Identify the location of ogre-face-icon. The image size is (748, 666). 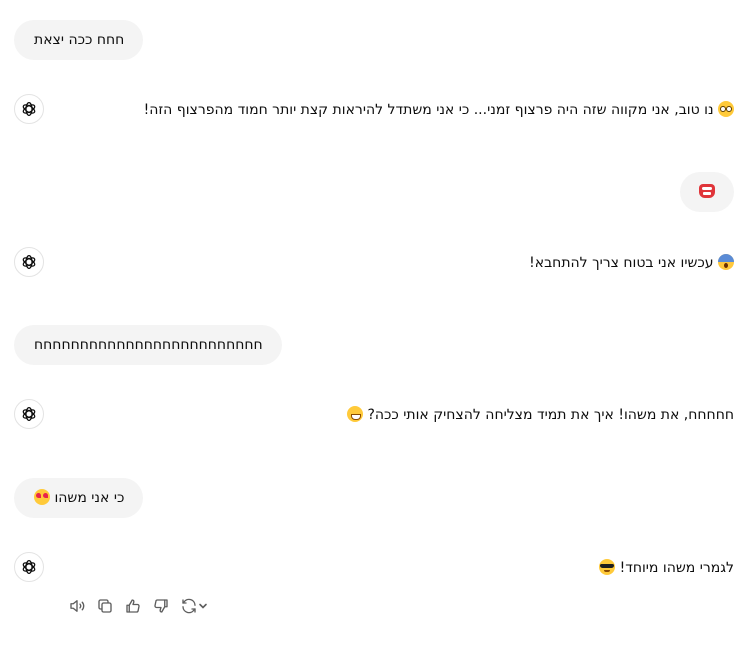
(707, 191).